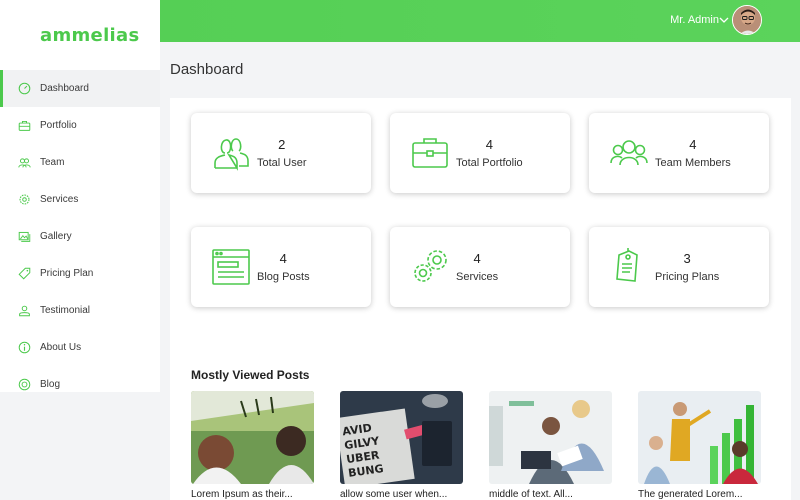  I want to click on stat-card-services: 4 Services, so click(480, 267).